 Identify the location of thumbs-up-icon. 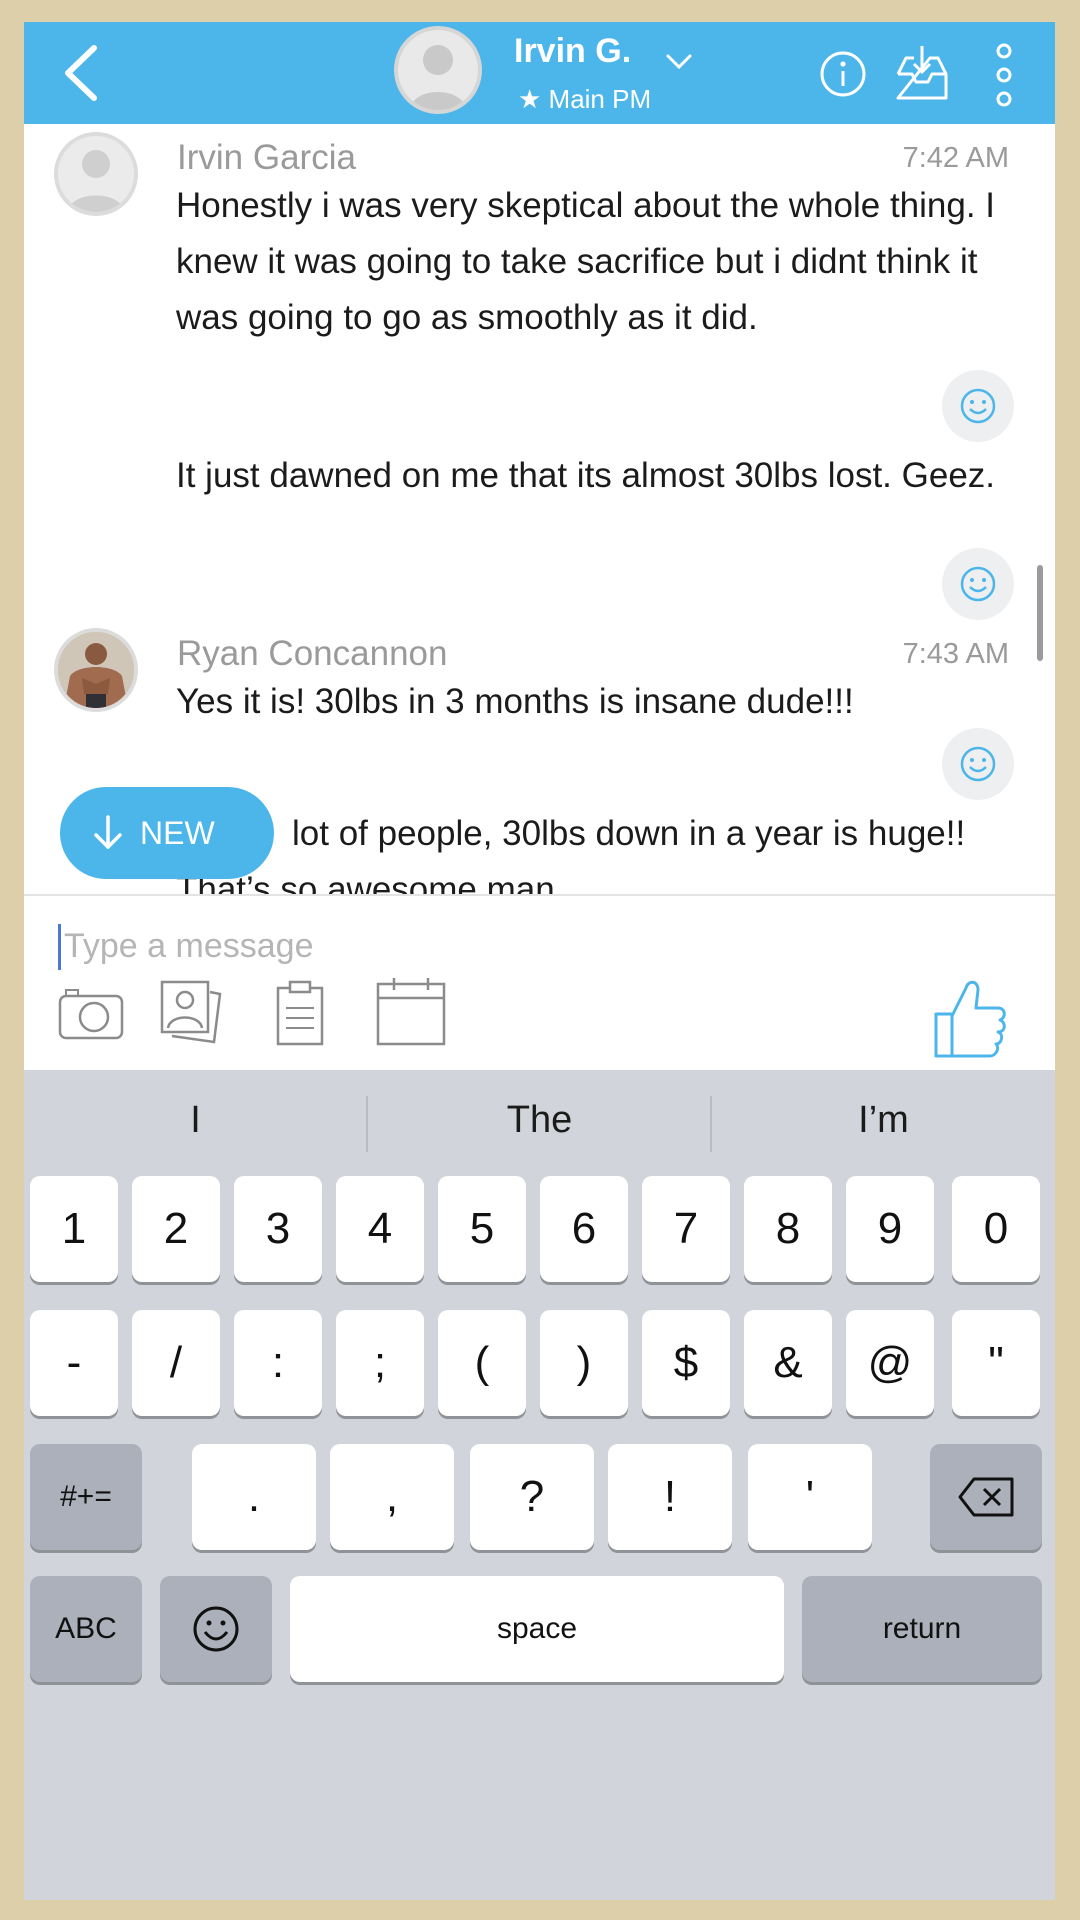
(970, 1018).